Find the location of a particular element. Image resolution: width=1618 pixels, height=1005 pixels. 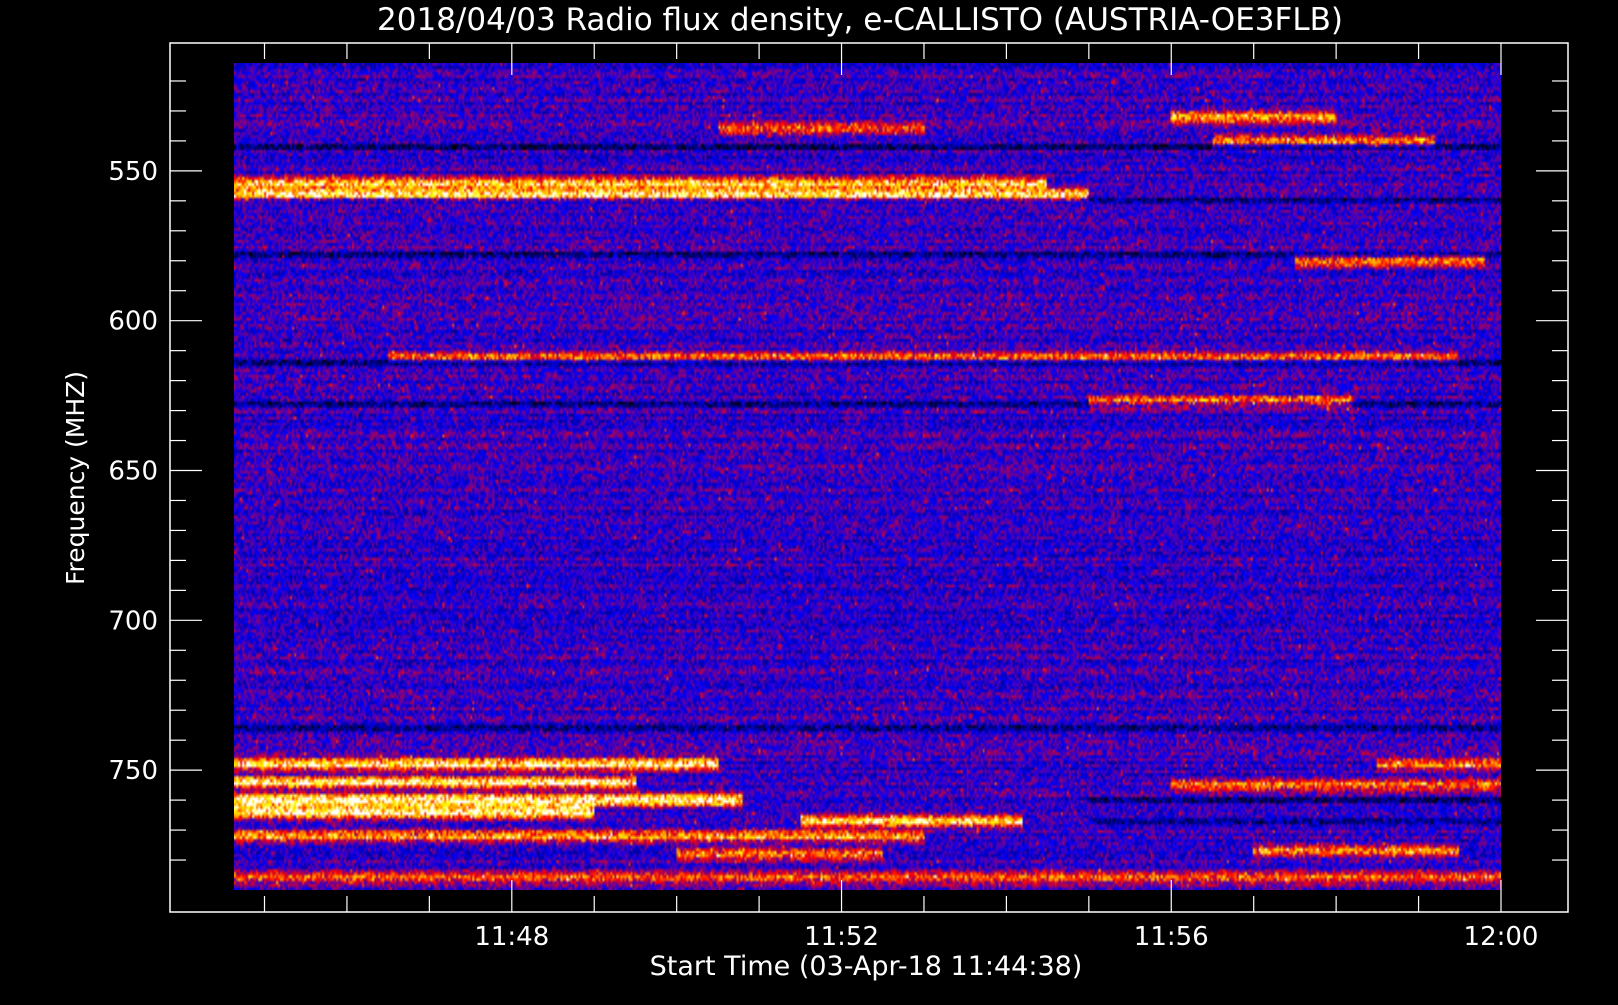

y-tick-label: 600 is located at coordinates (133, 322).